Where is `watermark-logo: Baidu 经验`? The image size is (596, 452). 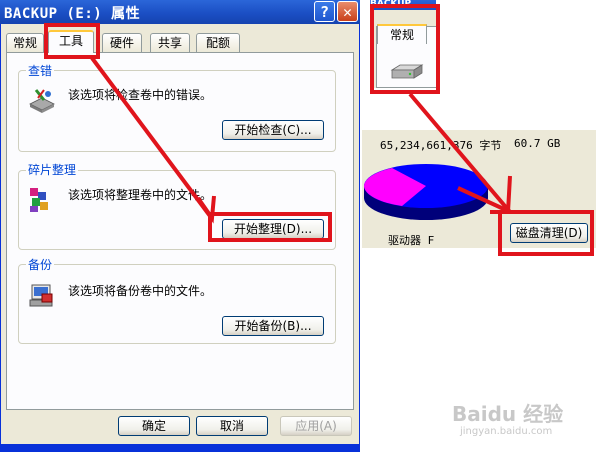
watermark-logo: Baidu 经验 is located at coordinates (508, 414).